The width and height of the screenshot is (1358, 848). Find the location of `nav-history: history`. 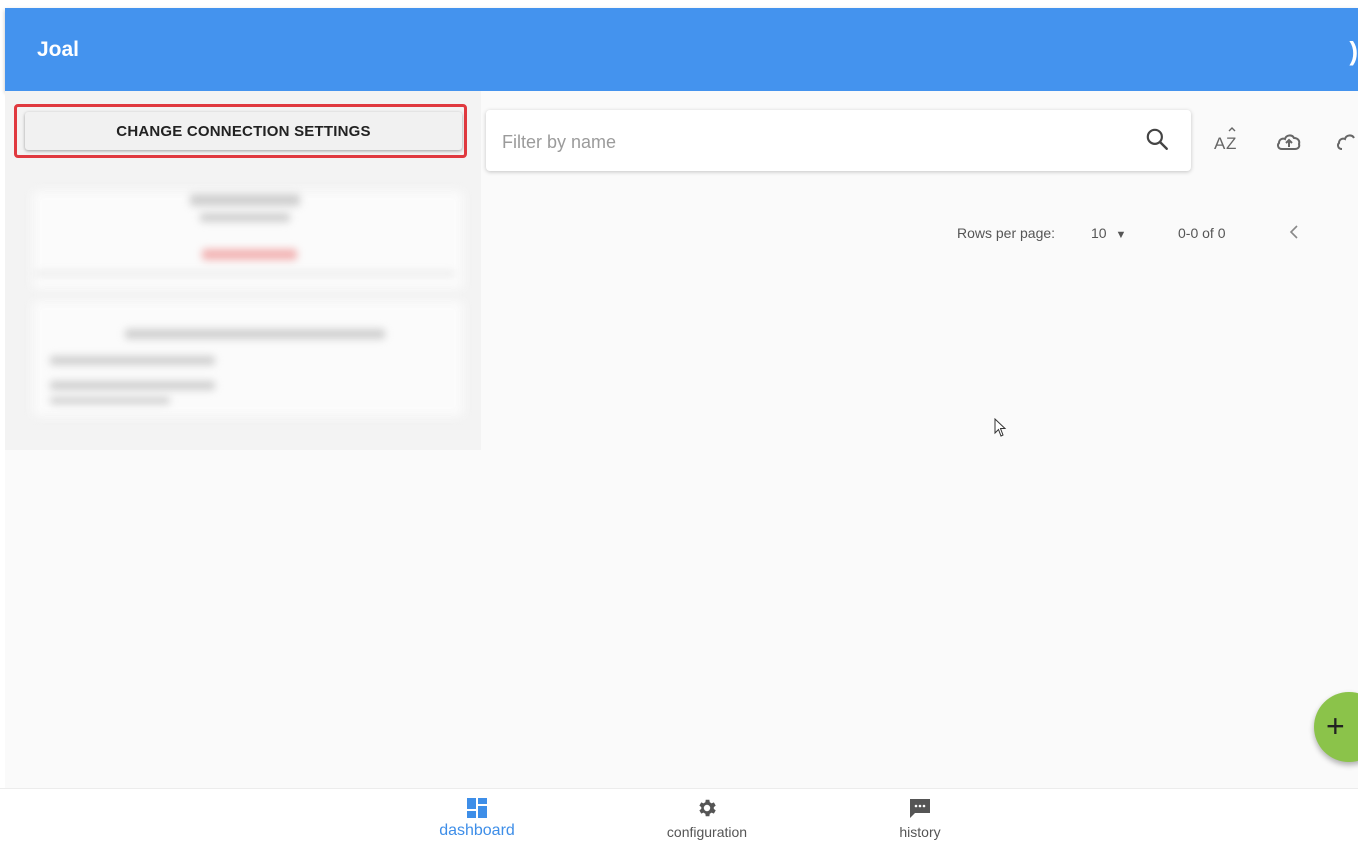

nav-history: history is located at coordinates (920, 818).